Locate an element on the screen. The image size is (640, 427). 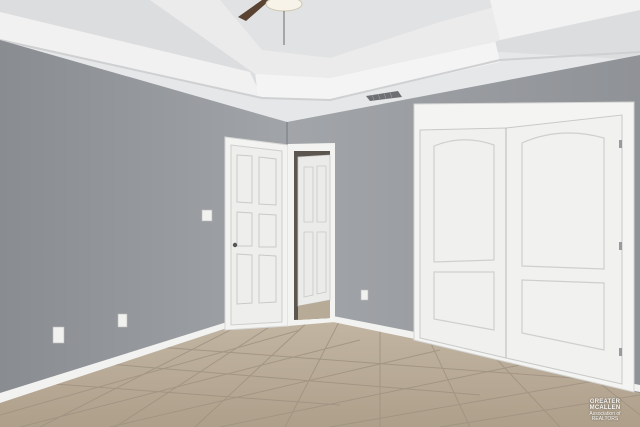
wall-outlet-left is located at coordinates (58, 335).